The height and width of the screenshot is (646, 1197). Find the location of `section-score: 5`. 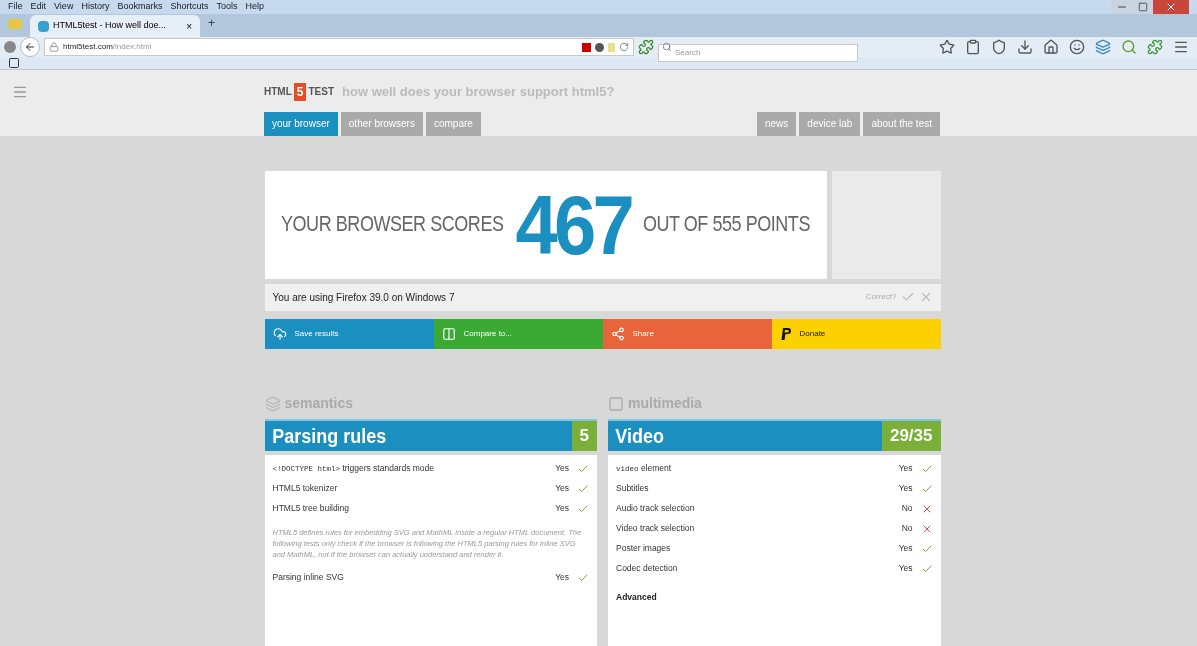

section-score: 5 is located at coordinates (584, 435).